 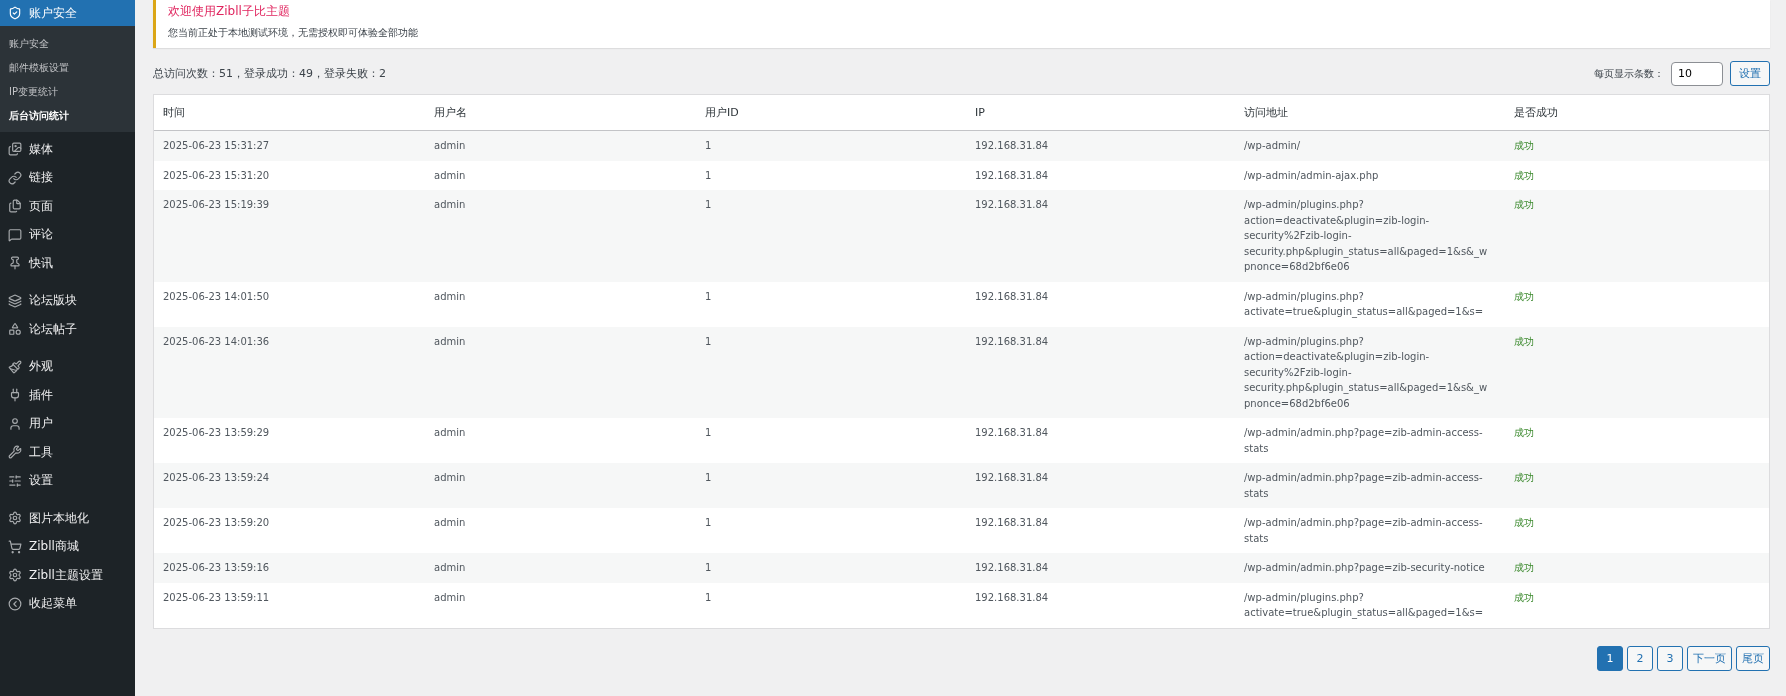 I want to click on table-cell-text: 2025-06-23 13:59:24, so click(x=216, y=478).